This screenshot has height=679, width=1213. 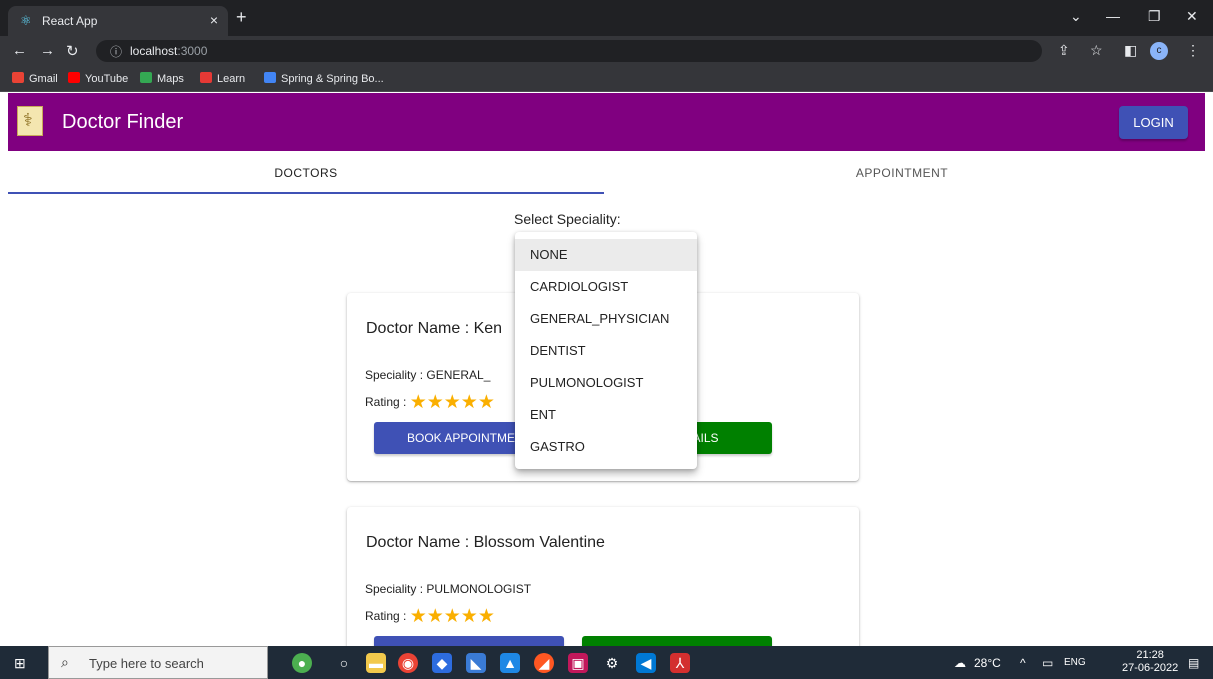 What do you see at coordinates (35, 78) in the screenshot?
I see `bookmark-gmail: Gmail` at bounding box center [35, 78].